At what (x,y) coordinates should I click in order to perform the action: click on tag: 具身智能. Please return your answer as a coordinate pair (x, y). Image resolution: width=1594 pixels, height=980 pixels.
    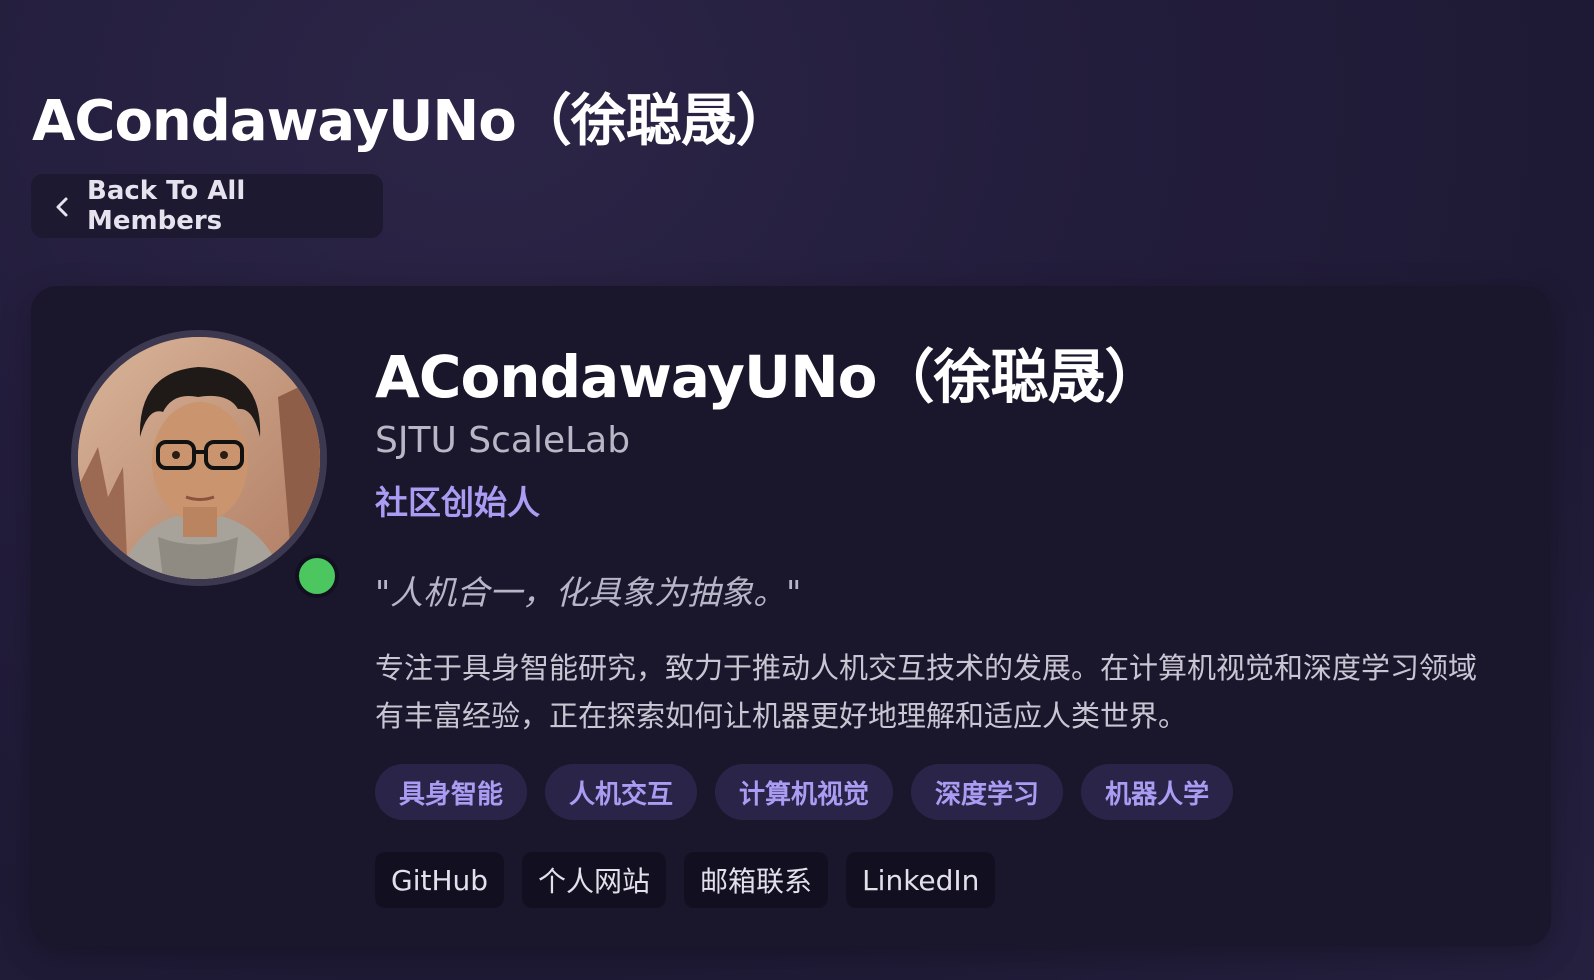
    Looking at the image, I should click on (451, 792).